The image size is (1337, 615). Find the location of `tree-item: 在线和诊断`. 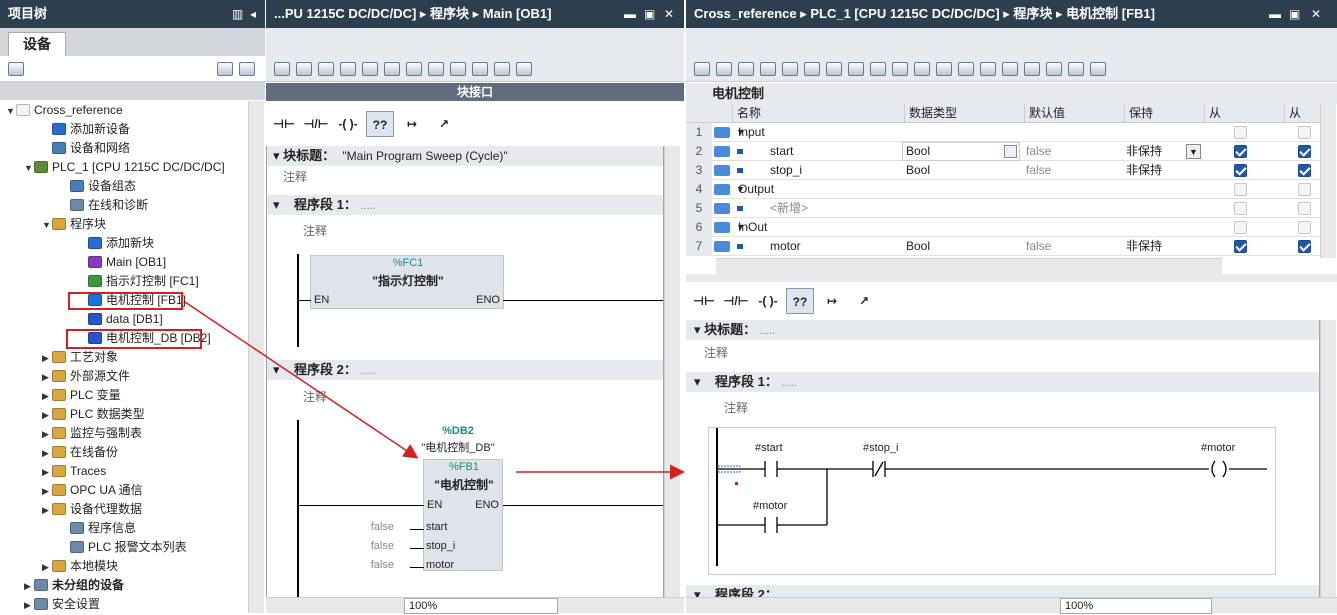

tree-item: 在线和诊断 is located at coordinates (74, 205).